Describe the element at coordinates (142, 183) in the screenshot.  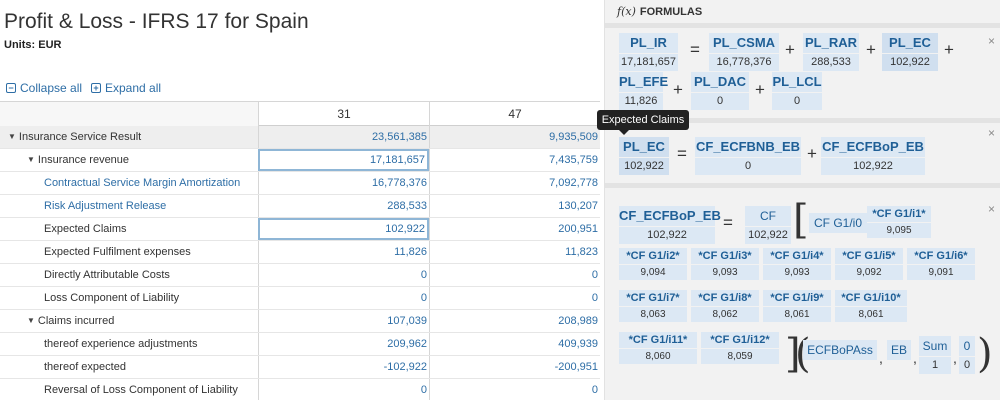
I see `row-label: Contractual Service Margin Amortization` at that location.